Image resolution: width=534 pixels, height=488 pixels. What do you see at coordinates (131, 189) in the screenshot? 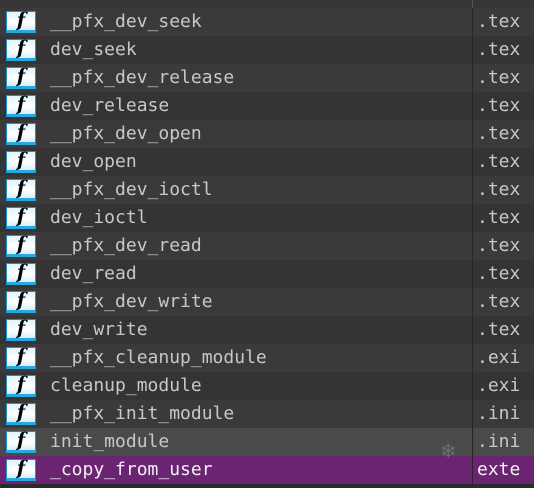
I see `function-name: __pfx_dev_ioctl` at bounding box center [131, 189].